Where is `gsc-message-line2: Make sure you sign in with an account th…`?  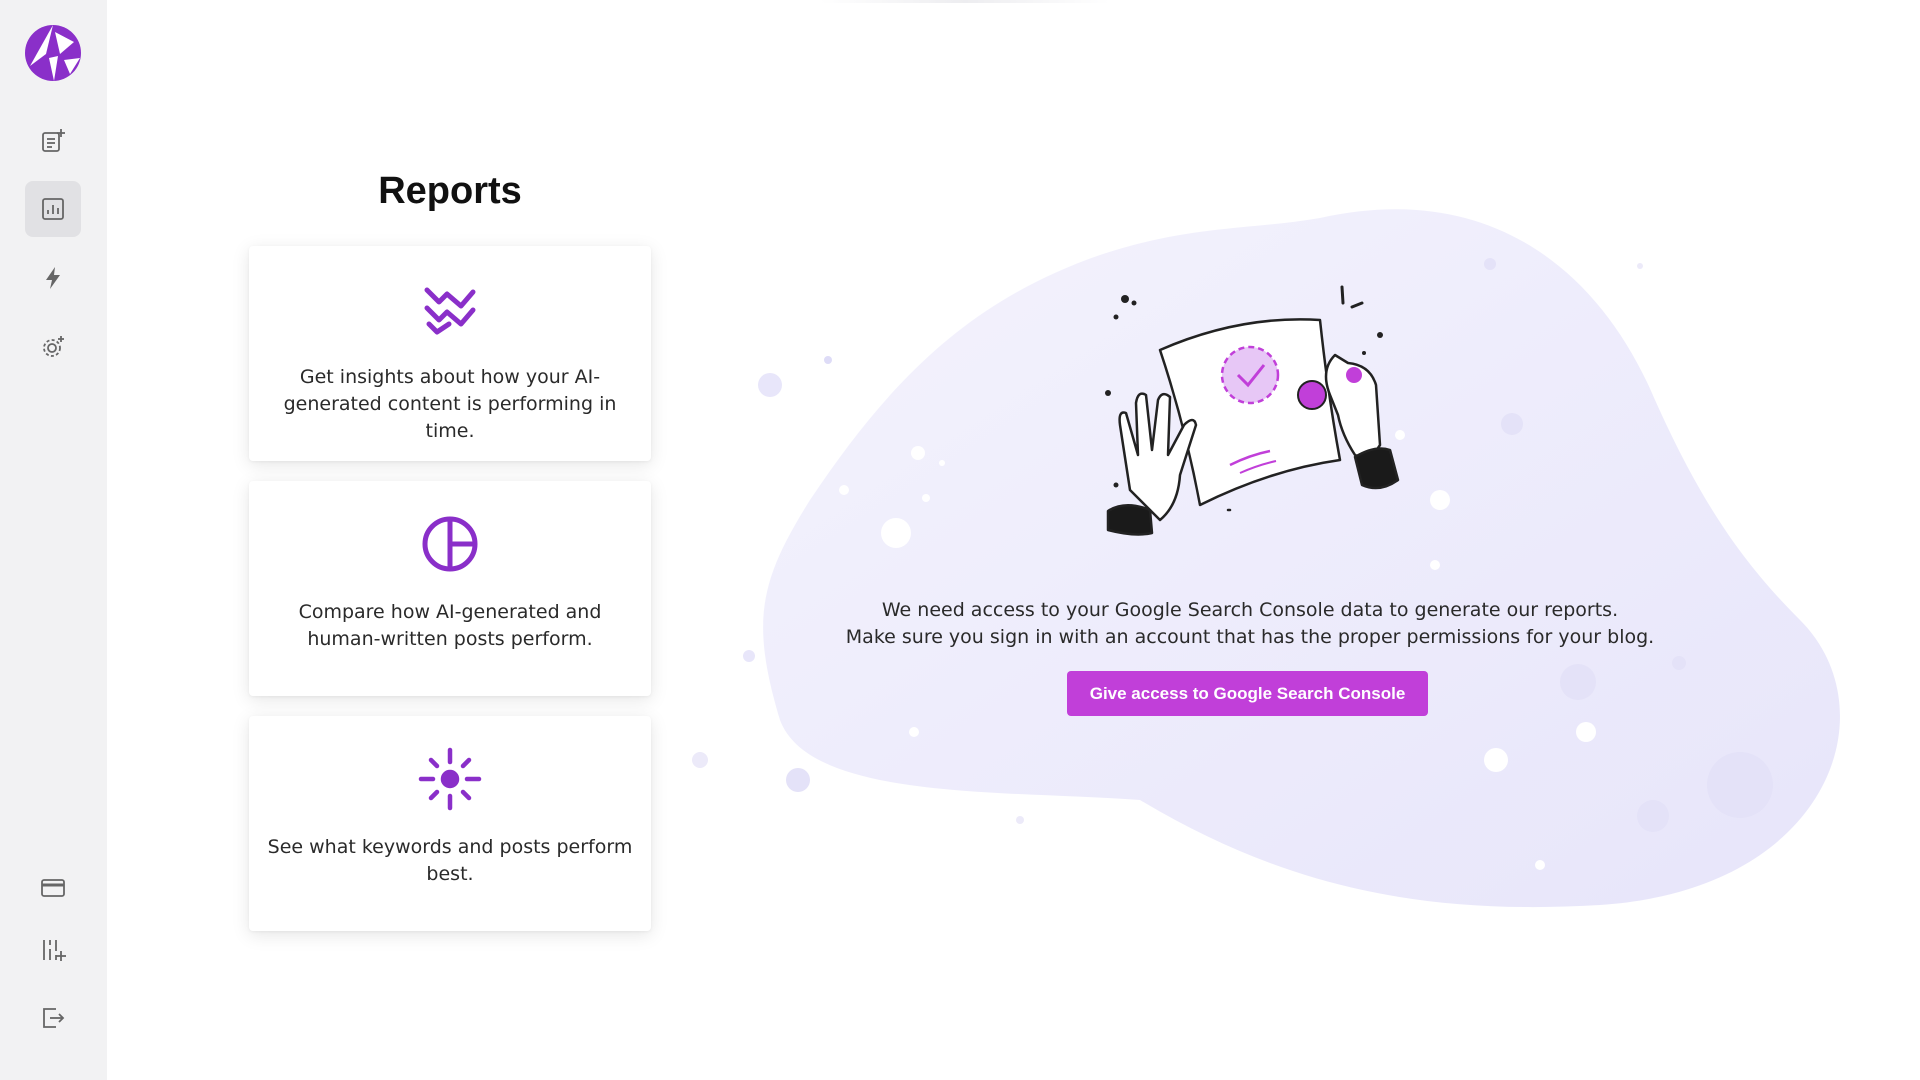 gsc-message-line2: Make sure you sign in with an account th… is located at coordinates (1250, 637).